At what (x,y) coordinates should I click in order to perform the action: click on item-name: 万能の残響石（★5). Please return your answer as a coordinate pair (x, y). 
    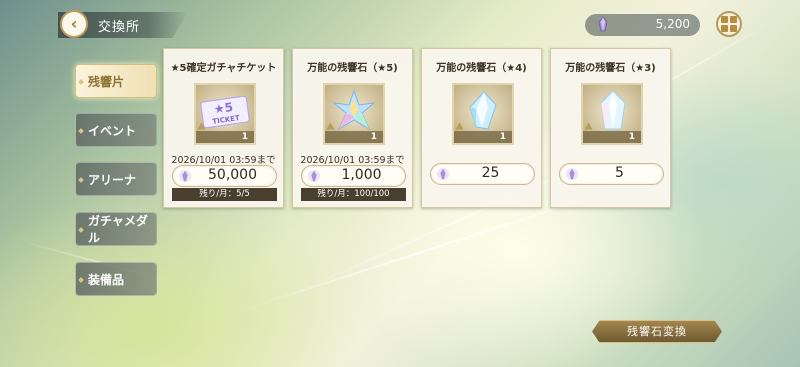
    Looking at the image, I should click on (352, 68).